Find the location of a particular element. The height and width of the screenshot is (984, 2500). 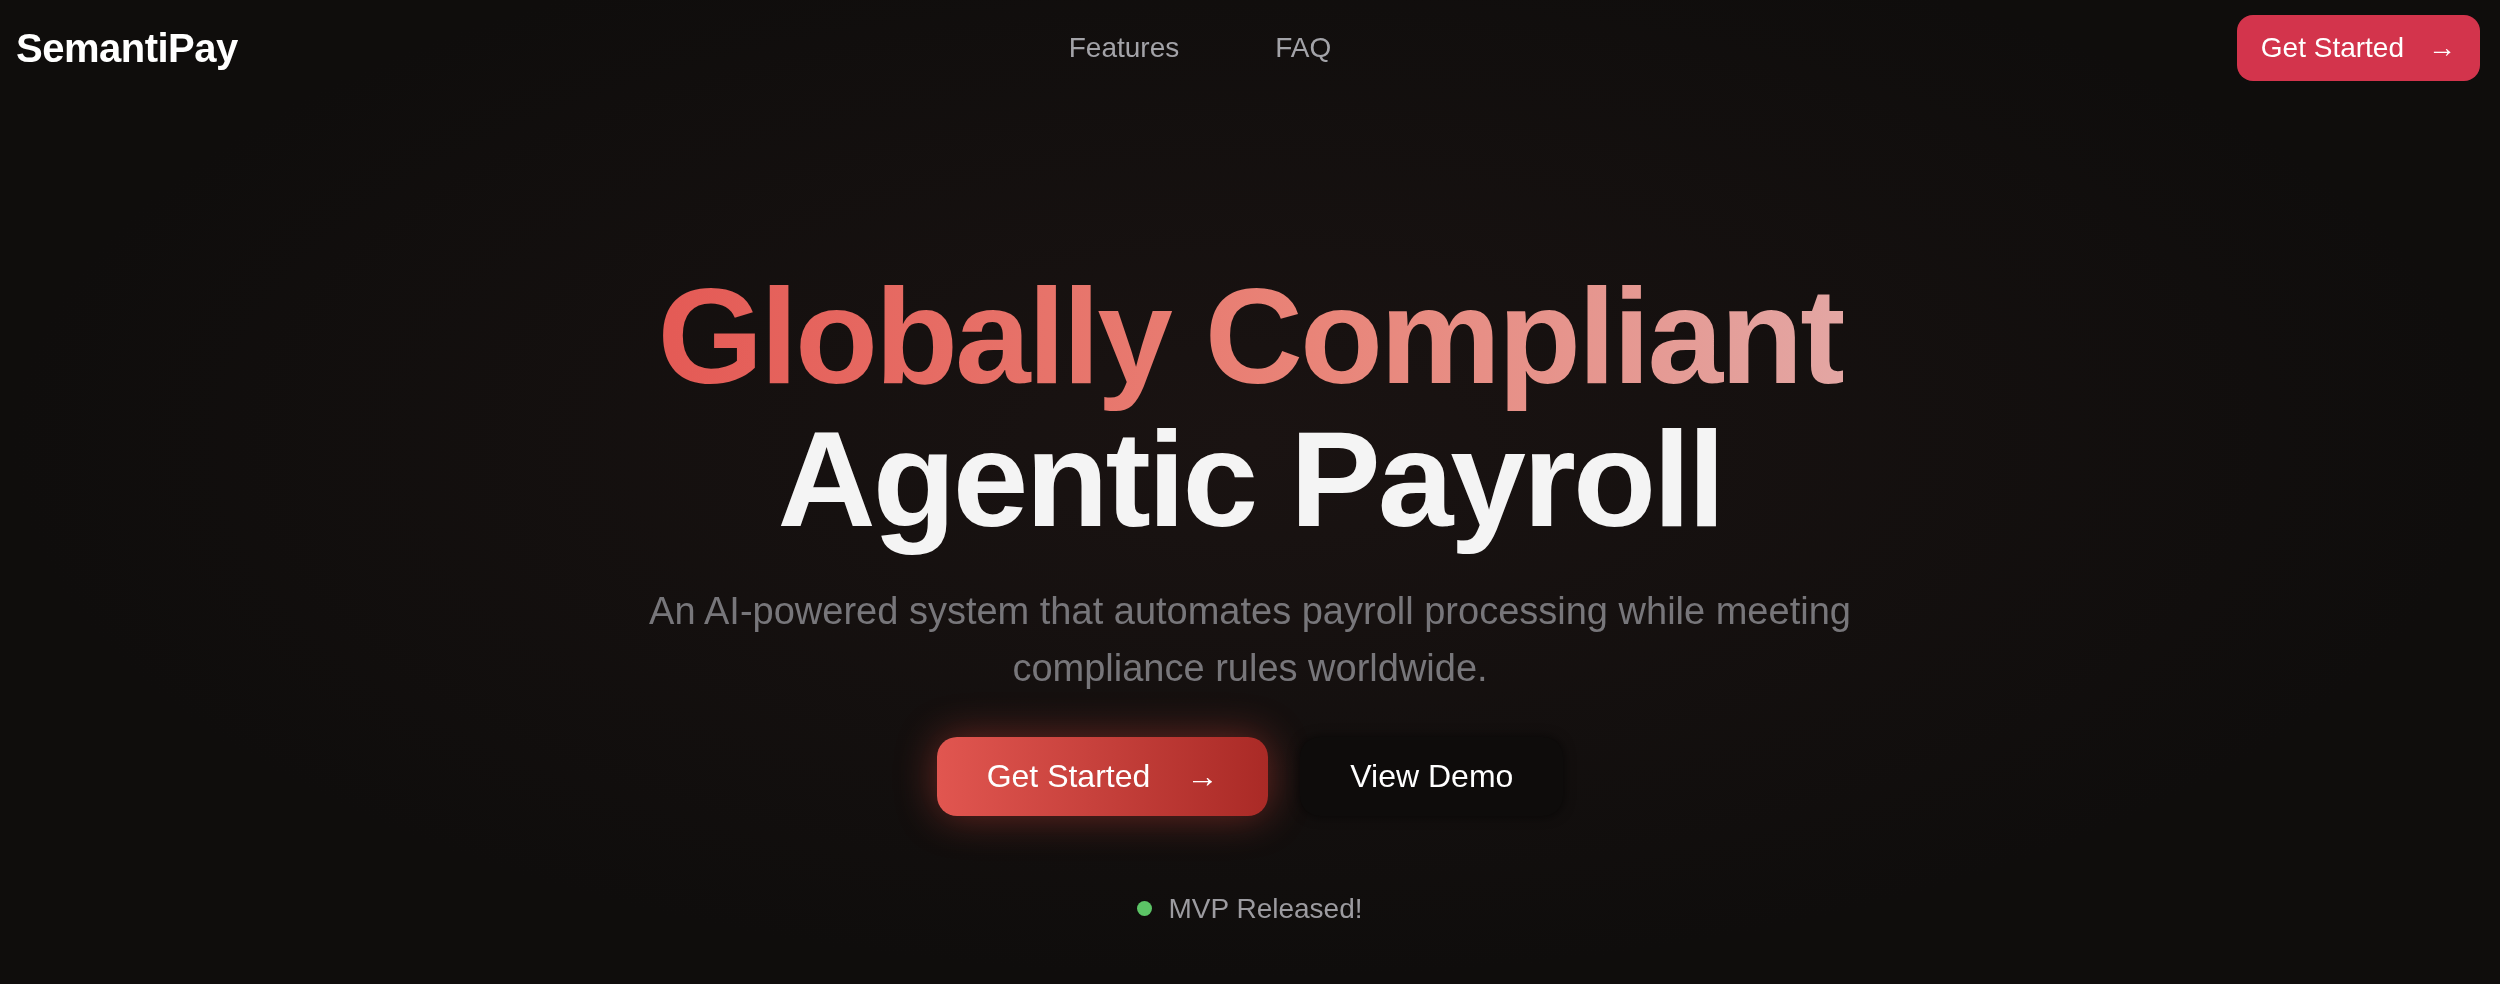

status-text: MVP Released! is located at coordinates (1265, 908).